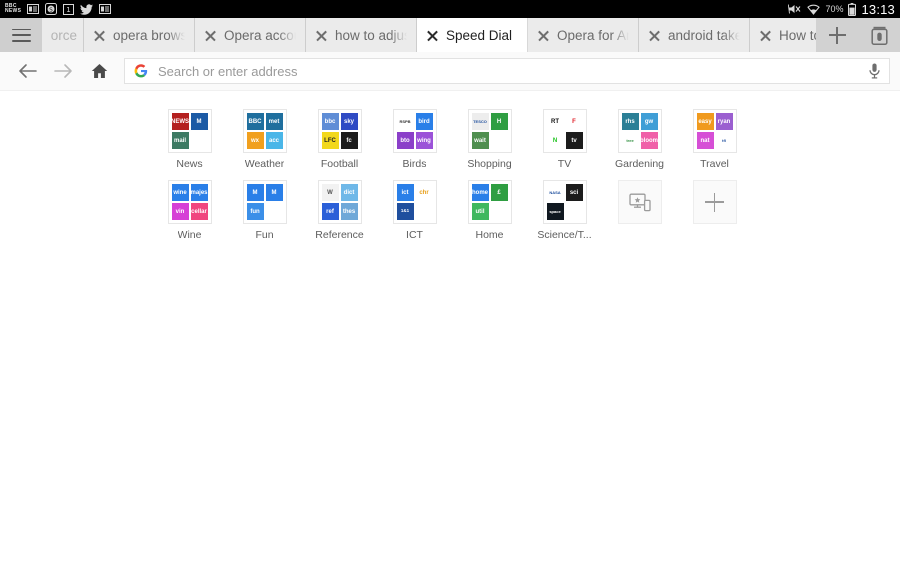  What do you see at coordinates (724, 140) in the screenshot?
I see `mini-tile: tfl` at bounding box center [724, 140].